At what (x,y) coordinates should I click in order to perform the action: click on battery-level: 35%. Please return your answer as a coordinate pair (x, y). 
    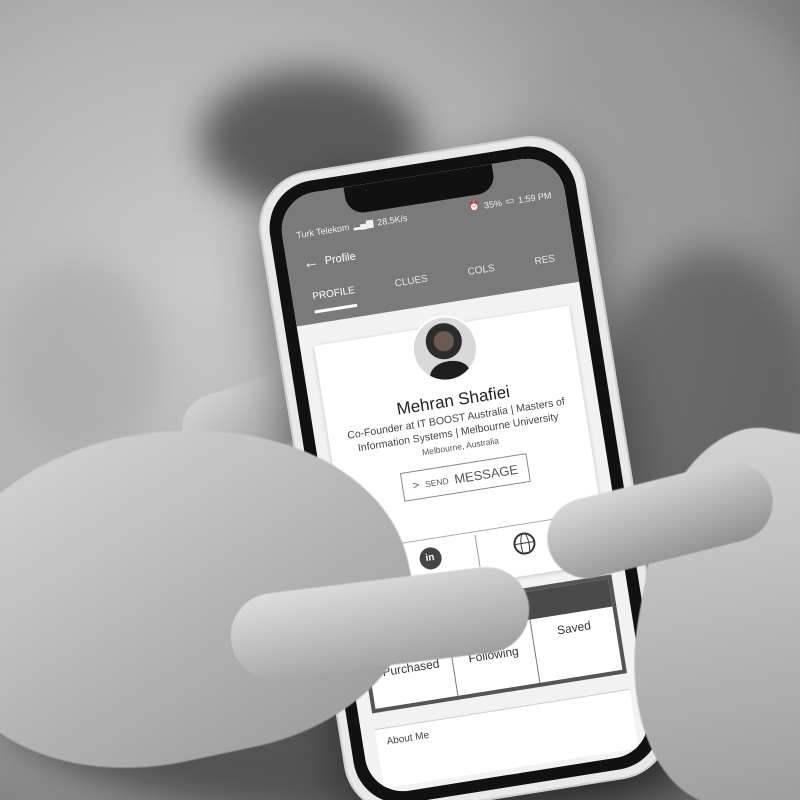
    Looking at the image, I should click on (493, 204).